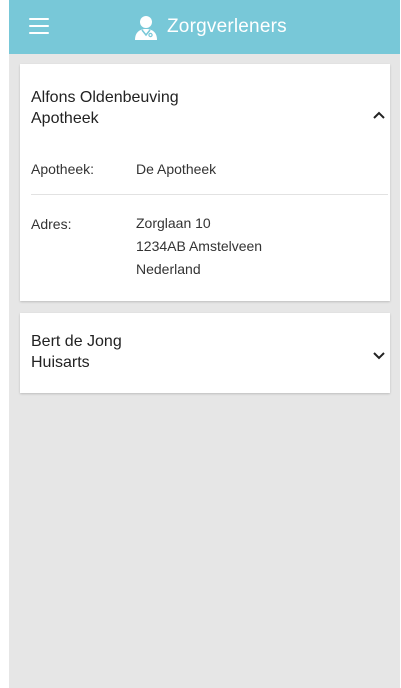 This screenshot has height=688, width=401. Describe the element at coordinates (146, 28) in the screenshot. I see `doctor-icon` at that location.